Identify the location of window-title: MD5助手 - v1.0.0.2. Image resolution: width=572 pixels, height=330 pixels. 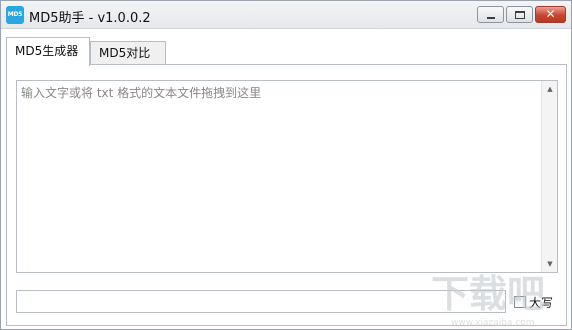
(90, 18).